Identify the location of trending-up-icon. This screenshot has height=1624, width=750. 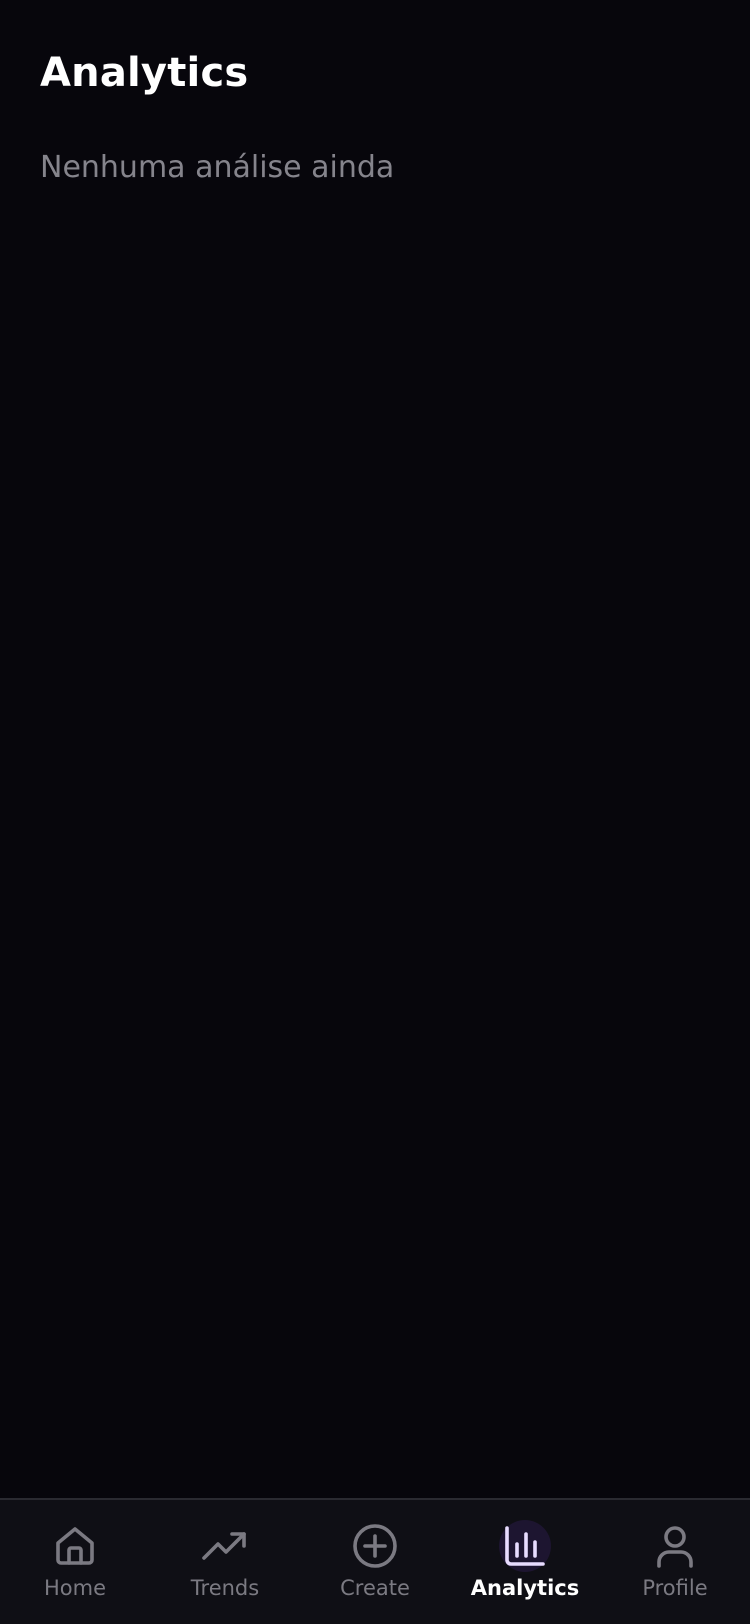
(225, 1546).